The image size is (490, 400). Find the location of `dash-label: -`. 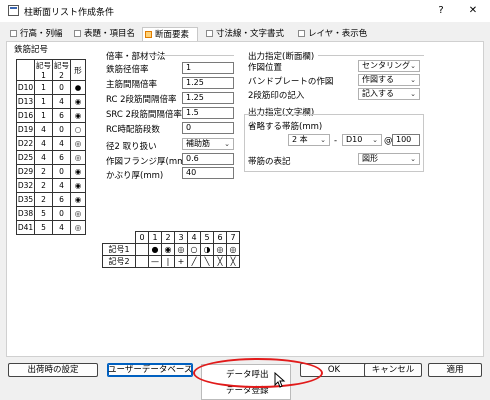

dash-label: - is located at coordinates (336, 141).